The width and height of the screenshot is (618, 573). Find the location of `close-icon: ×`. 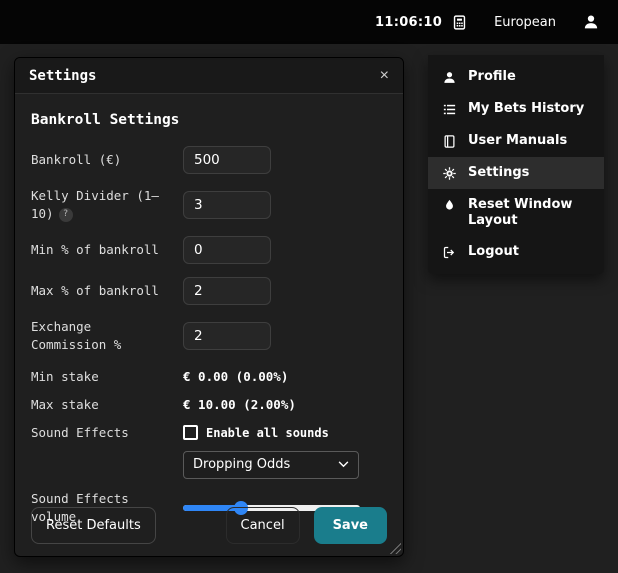

close-icon: × is located at coordinates (384, 75).